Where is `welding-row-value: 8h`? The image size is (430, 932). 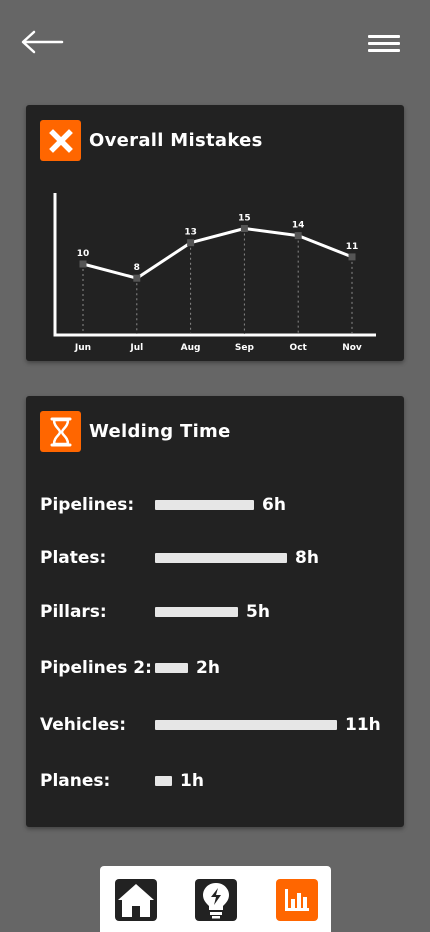
welding-row-value: 8h is located at coordinates (307, 558).